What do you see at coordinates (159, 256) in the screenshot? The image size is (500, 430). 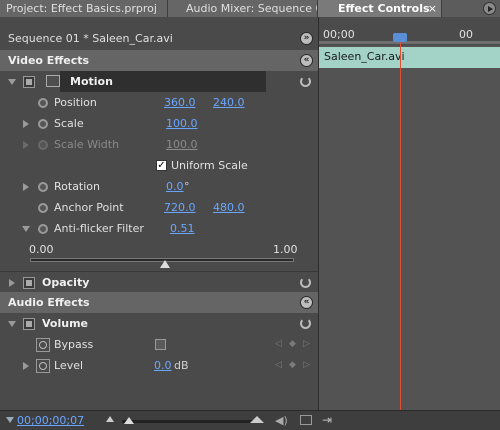 I see `anti-flicker-slider: 0.00 1.00` at bounding box center [159, 256].